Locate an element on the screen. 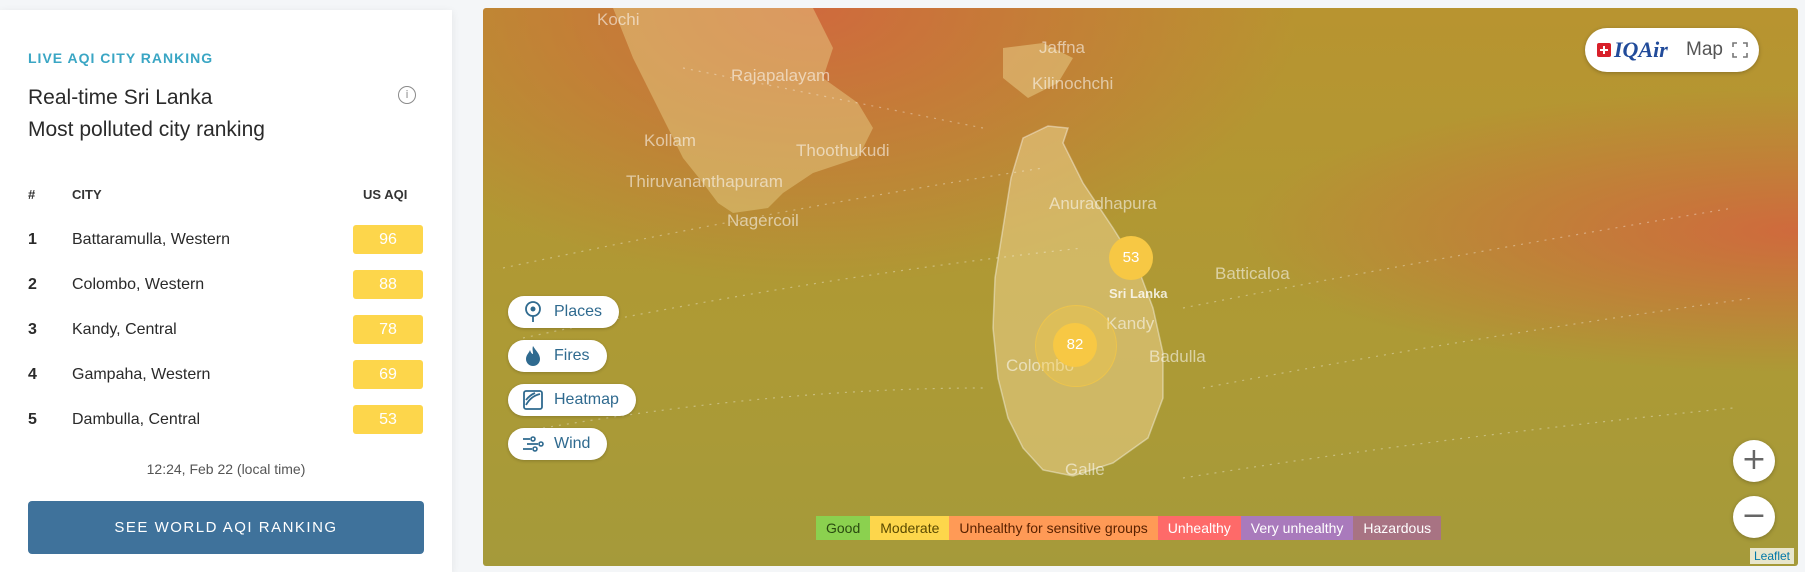 Image resolution: width=1805 pixels, height=572 pixels. places-label: Places is located at coordinates (578, 311).